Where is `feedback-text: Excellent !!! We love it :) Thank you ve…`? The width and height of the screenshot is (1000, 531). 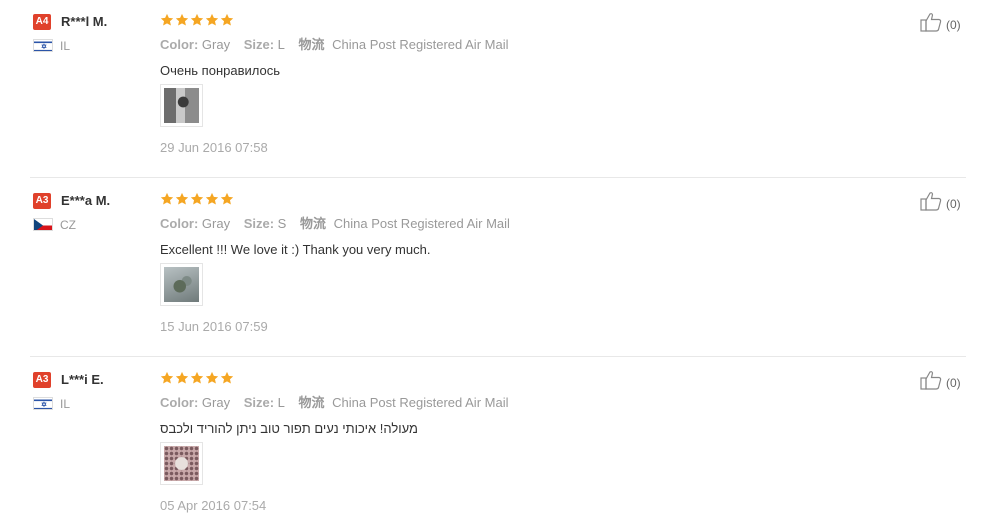 feedback-text: Excellent !!! We love it :) Thank you ve… is located at coordinates (295, 249).